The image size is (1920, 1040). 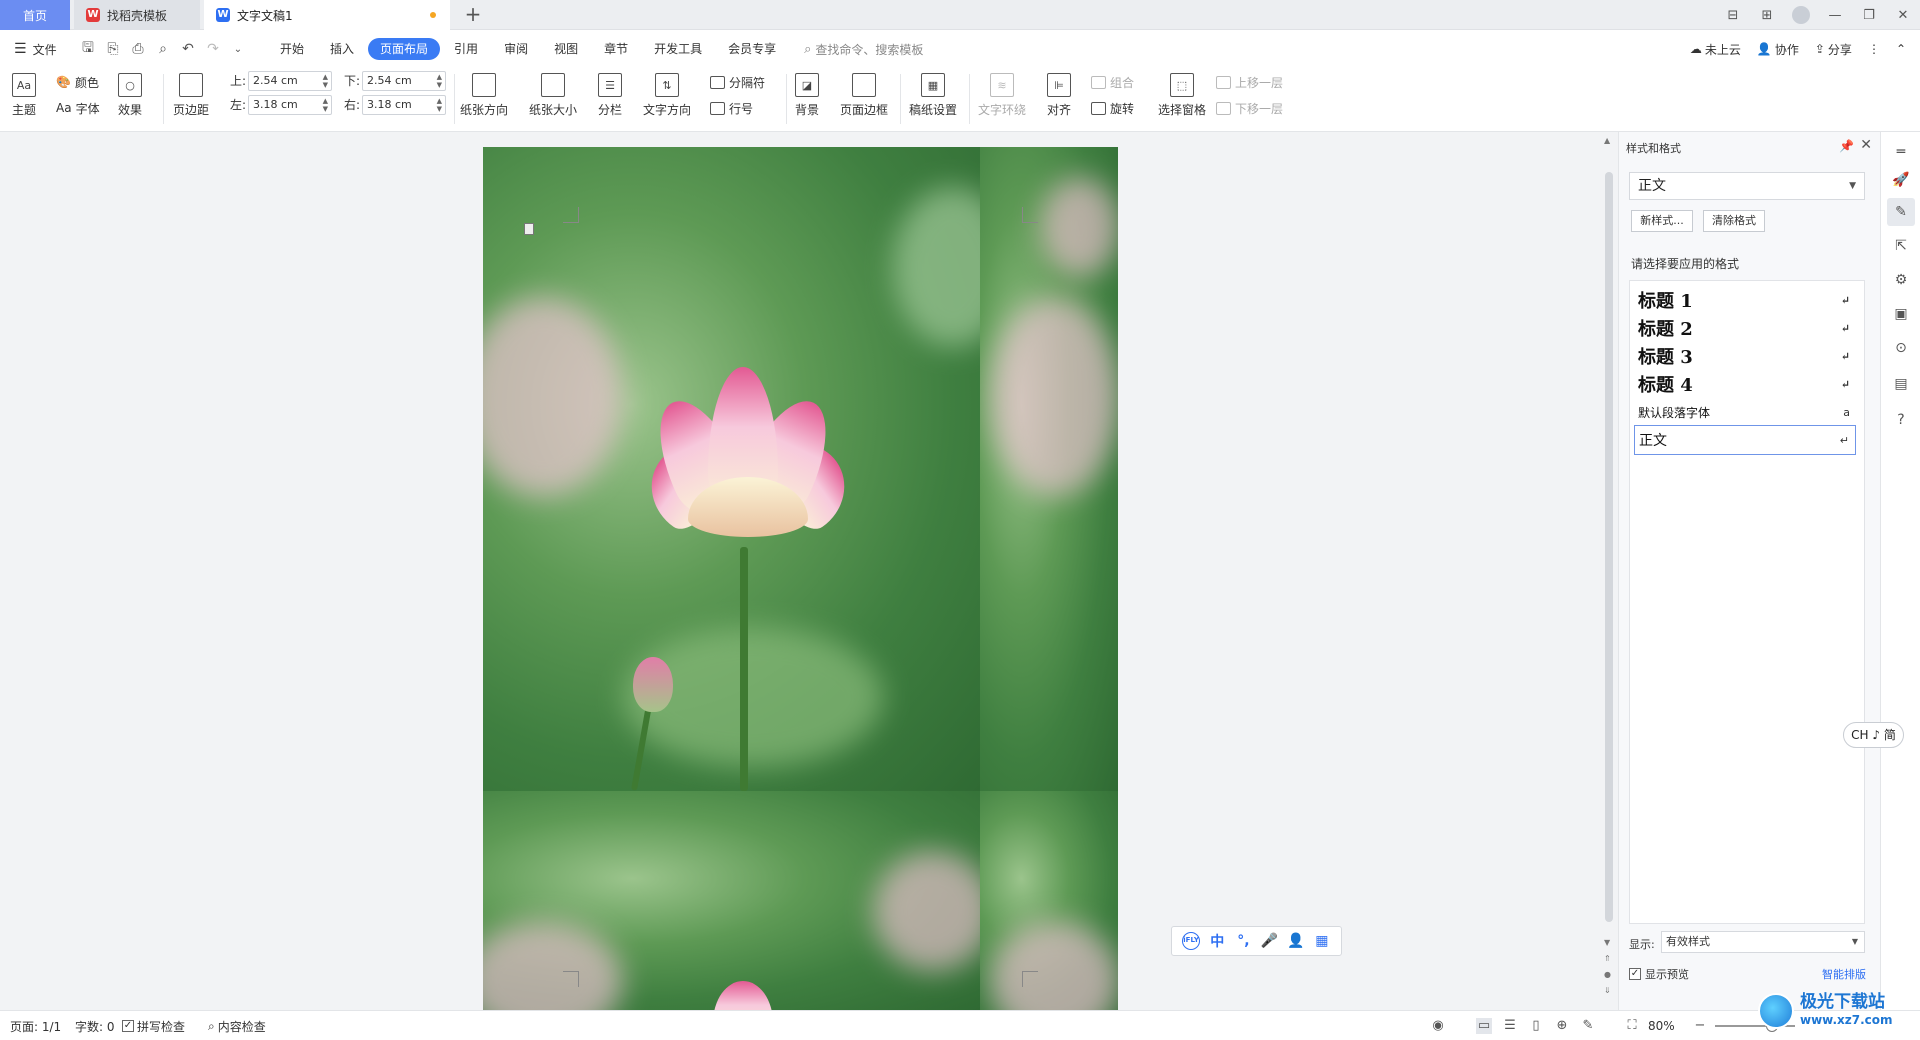 I want to click on orientation-button: 纸张方向, so click(x=484, y=94).